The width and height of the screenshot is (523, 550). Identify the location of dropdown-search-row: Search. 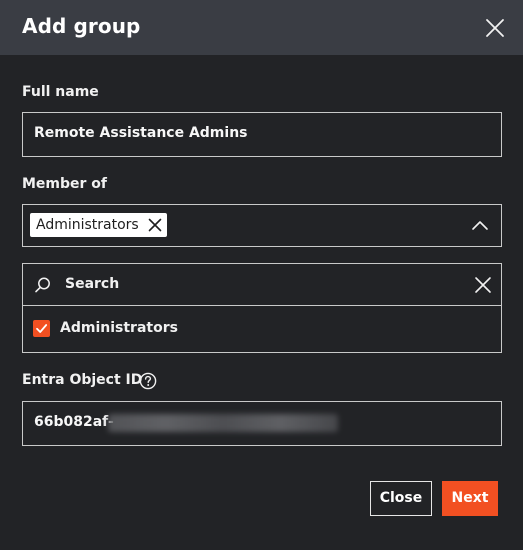
(262, 285).